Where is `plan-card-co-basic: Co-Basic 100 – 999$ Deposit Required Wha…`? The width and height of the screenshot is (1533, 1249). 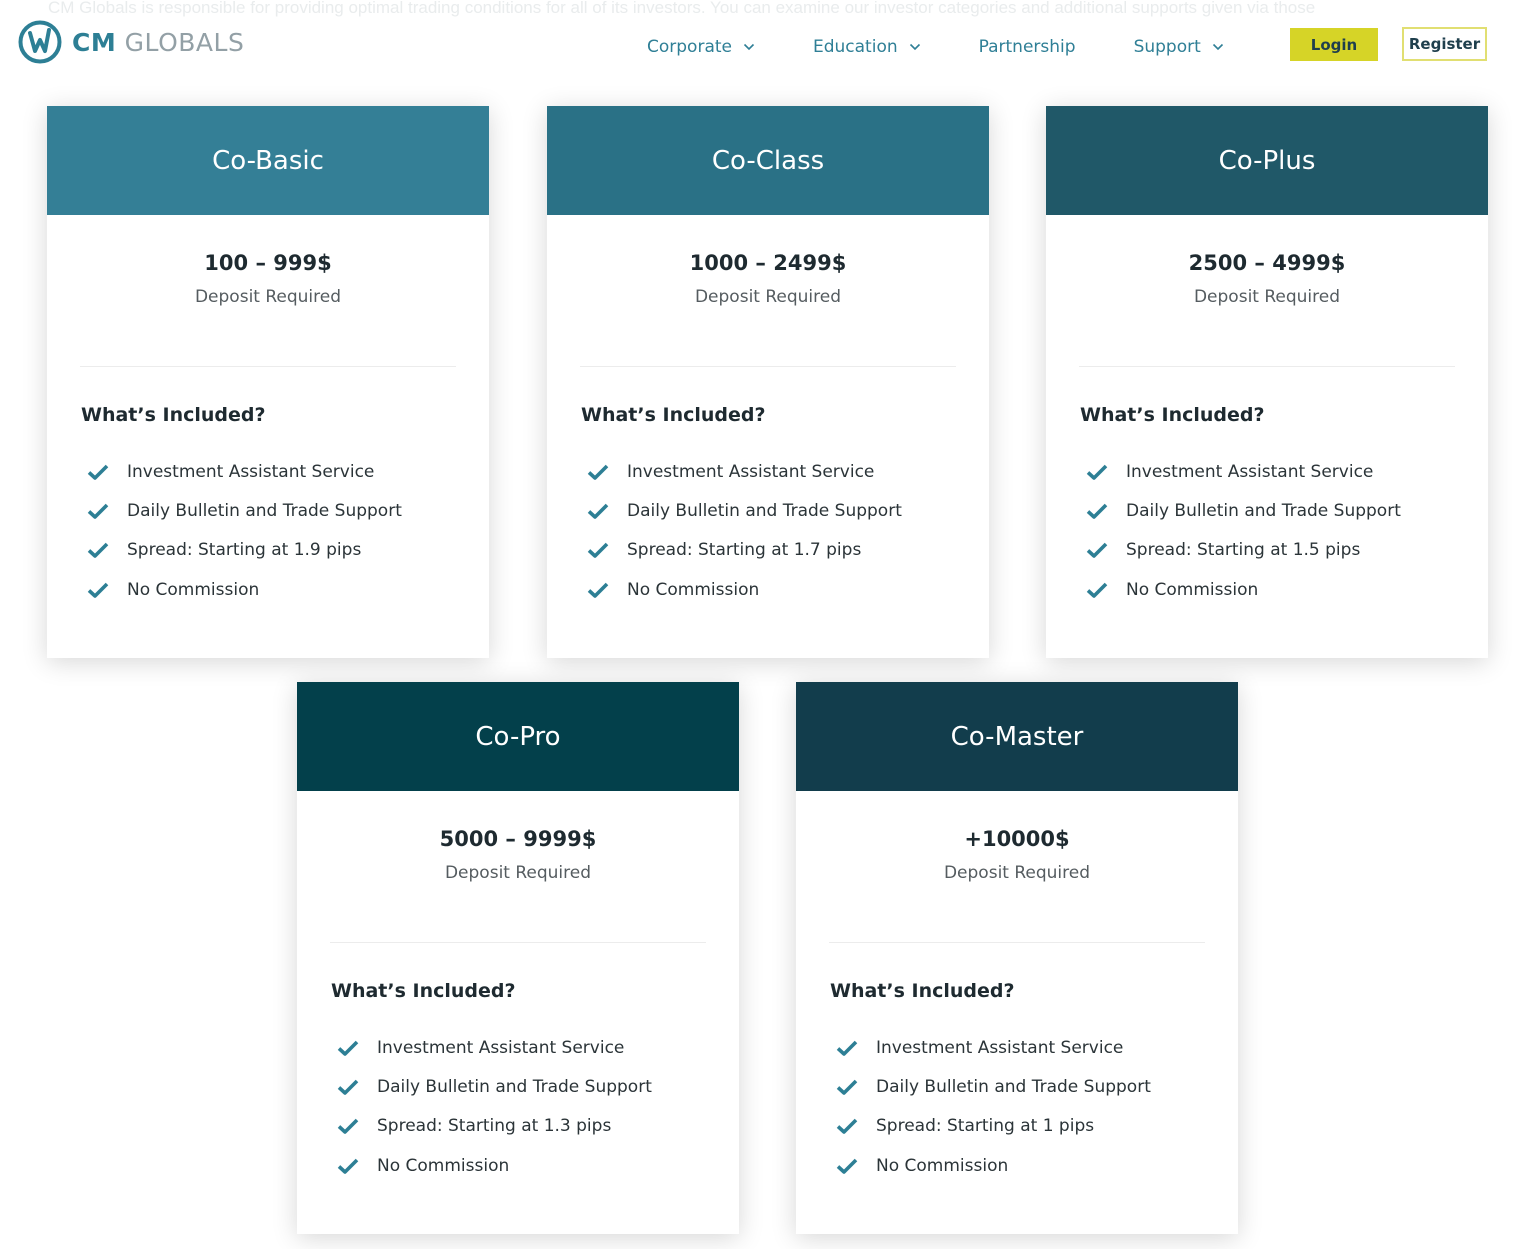 plan-card-co-basic: Co-Basic 100 – 999$ Deposit Required Wha… is located at coordinates (268, 382).